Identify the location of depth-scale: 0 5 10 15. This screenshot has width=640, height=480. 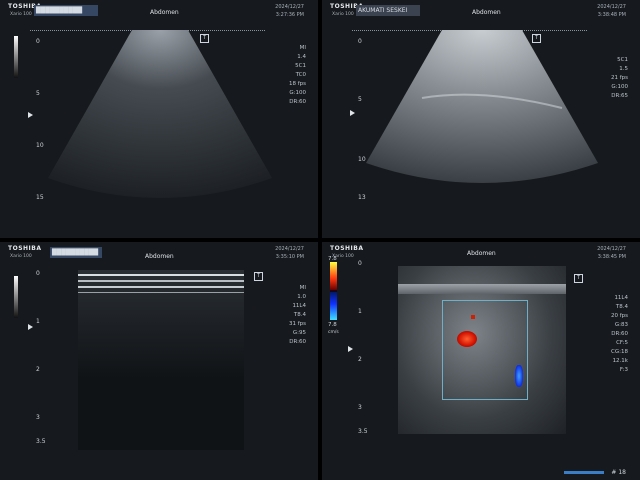
(40, 124).